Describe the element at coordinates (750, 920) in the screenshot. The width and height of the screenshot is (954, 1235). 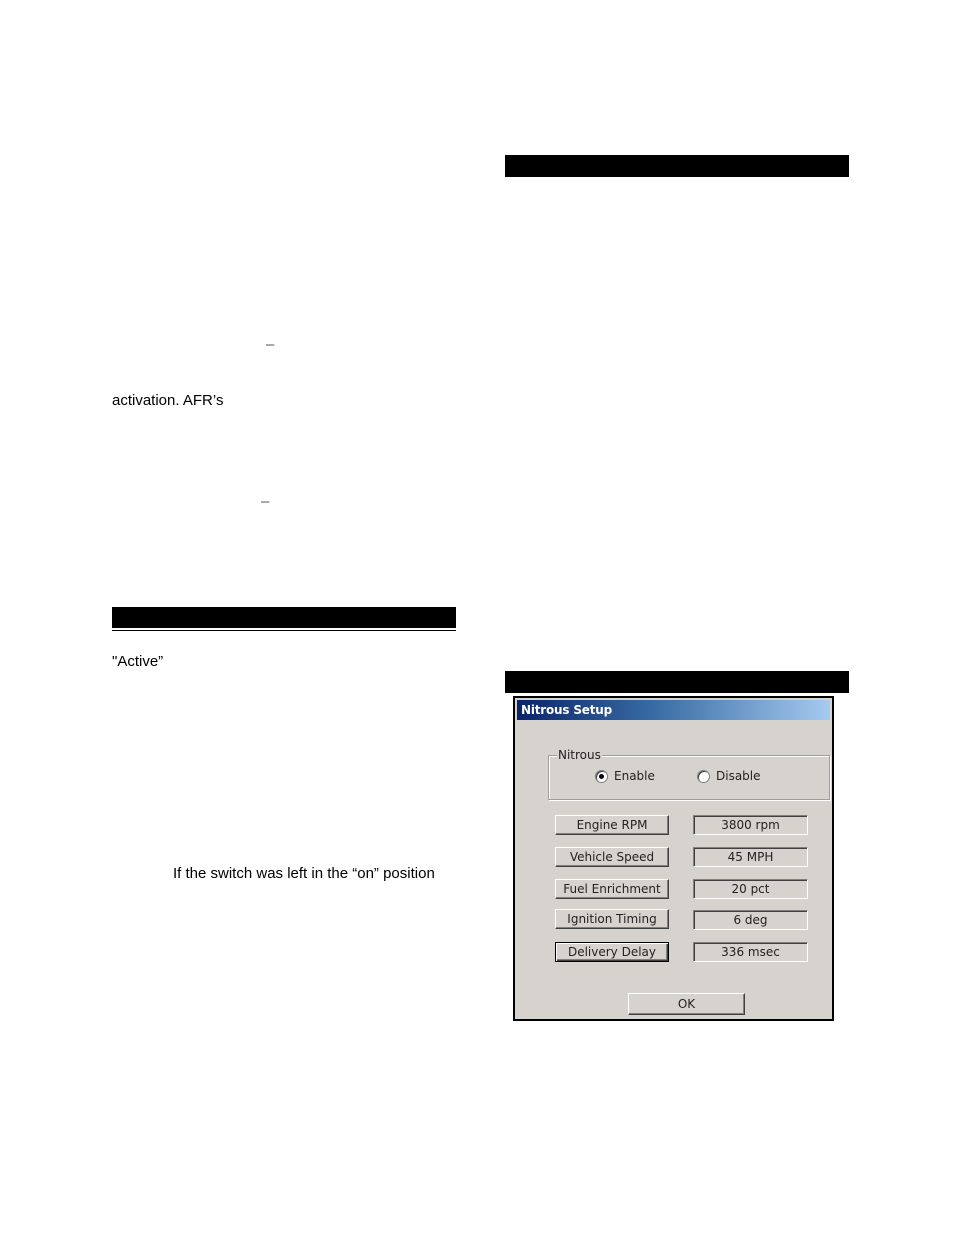
I see `ignition-timing-value: 6 deg` at that location.